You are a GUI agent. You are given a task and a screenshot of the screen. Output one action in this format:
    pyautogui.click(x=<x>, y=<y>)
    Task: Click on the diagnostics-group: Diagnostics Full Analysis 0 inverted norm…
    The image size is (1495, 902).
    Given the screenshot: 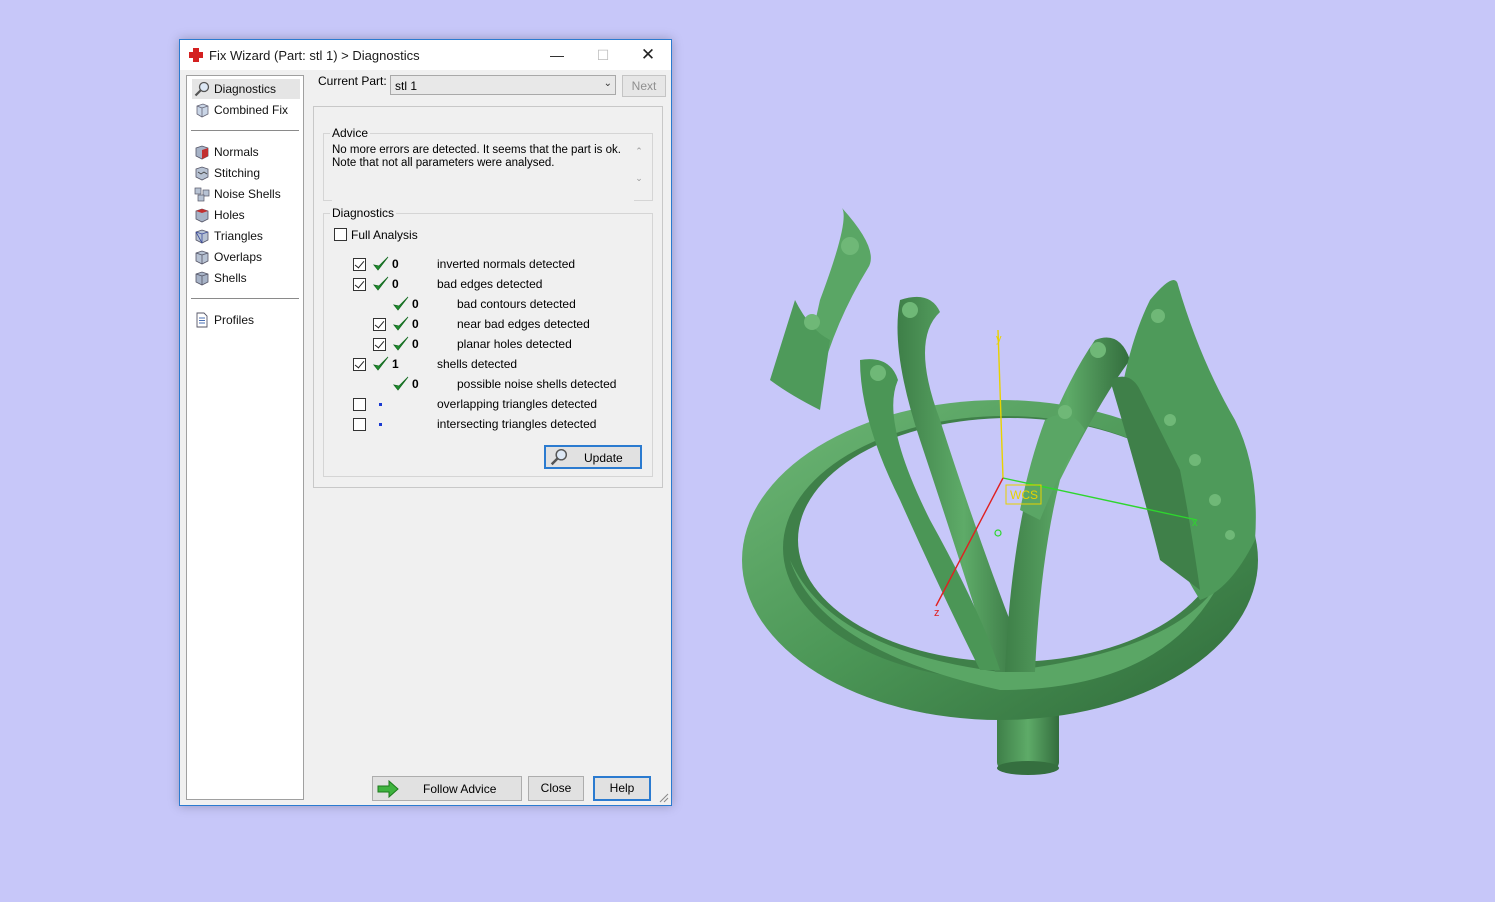 What is the action you would take?
    pyautogui.click(x=488, y=341)
    